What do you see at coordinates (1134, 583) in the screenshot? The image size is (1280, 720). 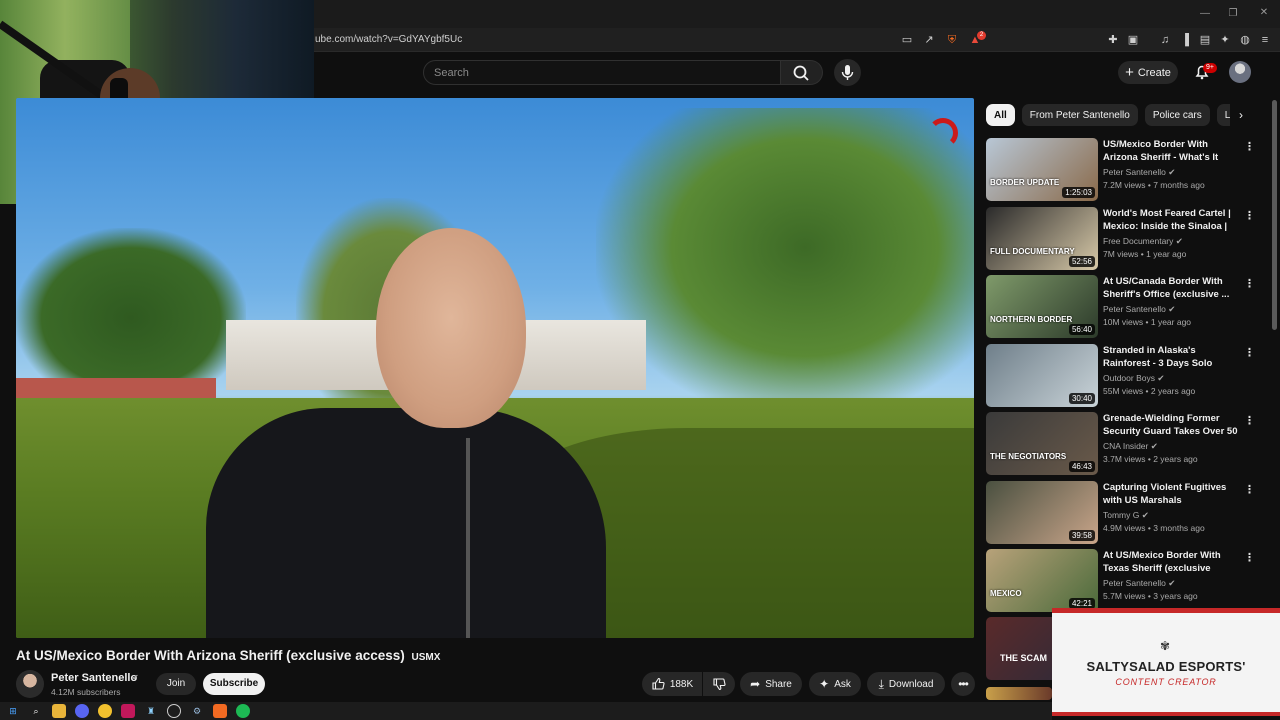 I see `channel-label: Peter Santenello` at bounding box center [1134, 583].